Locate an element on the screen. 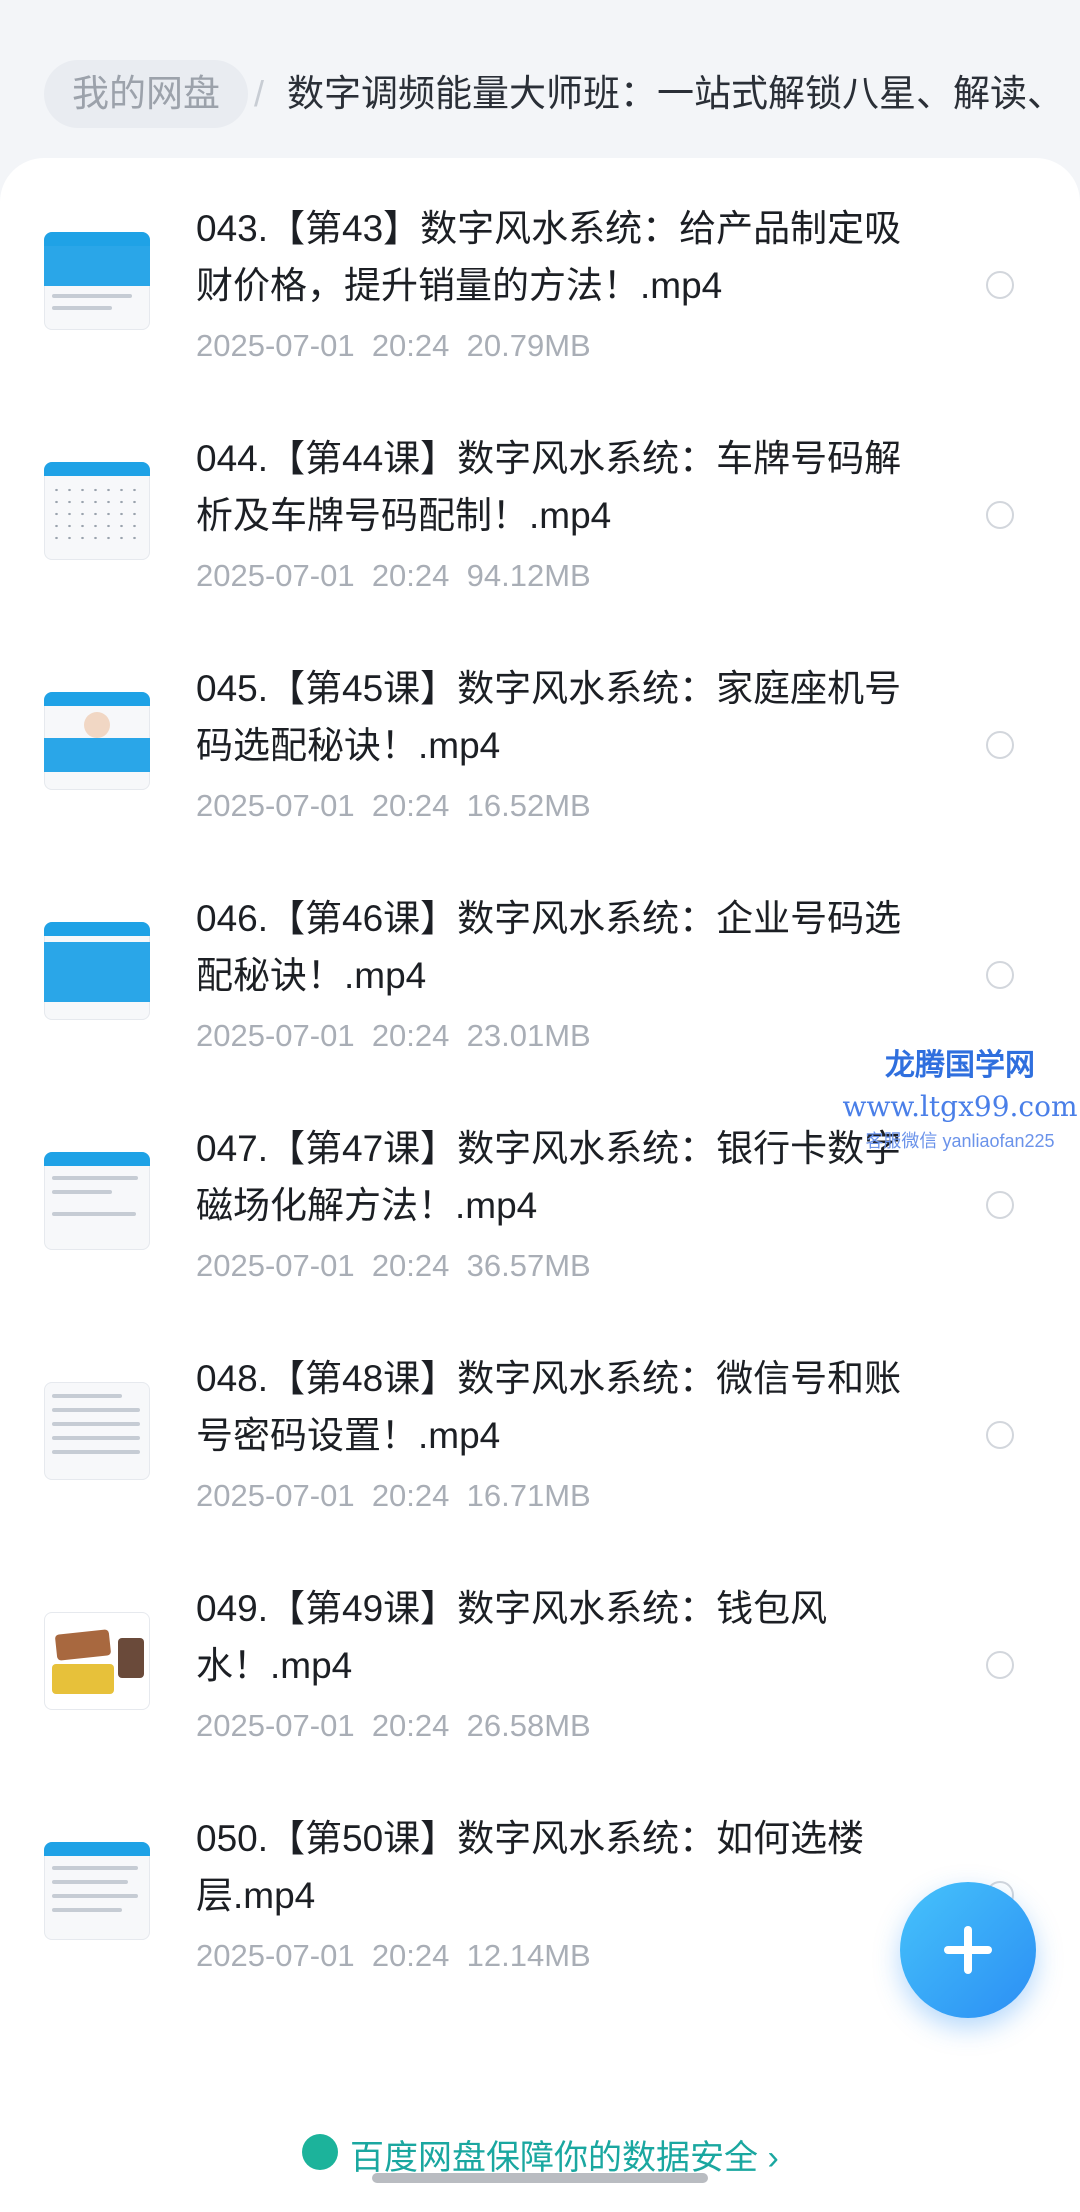 The height and width of the screenshot is (2212, 1080). file-name: 045.【第45课】数字风水系统：家庭座机号码选配秘诀！.mp4 is located at coordinates (549, 717).